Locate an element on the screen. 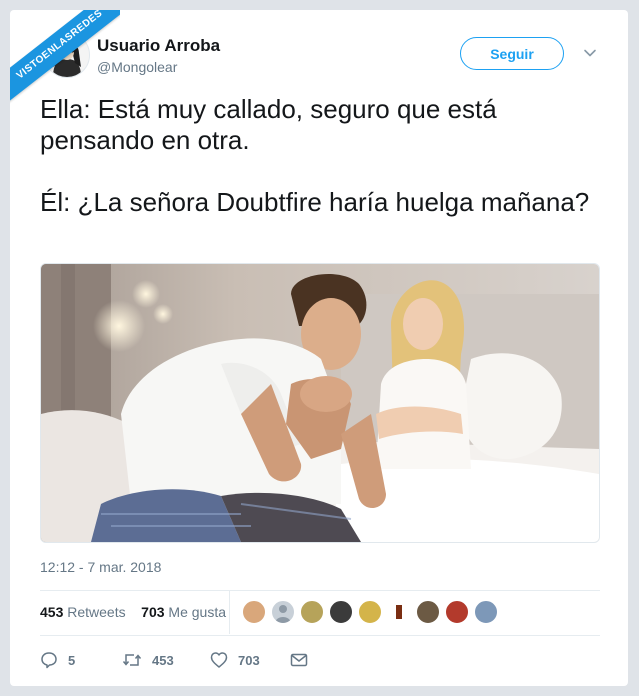  reply-icon is located at coordinates (49, 660).